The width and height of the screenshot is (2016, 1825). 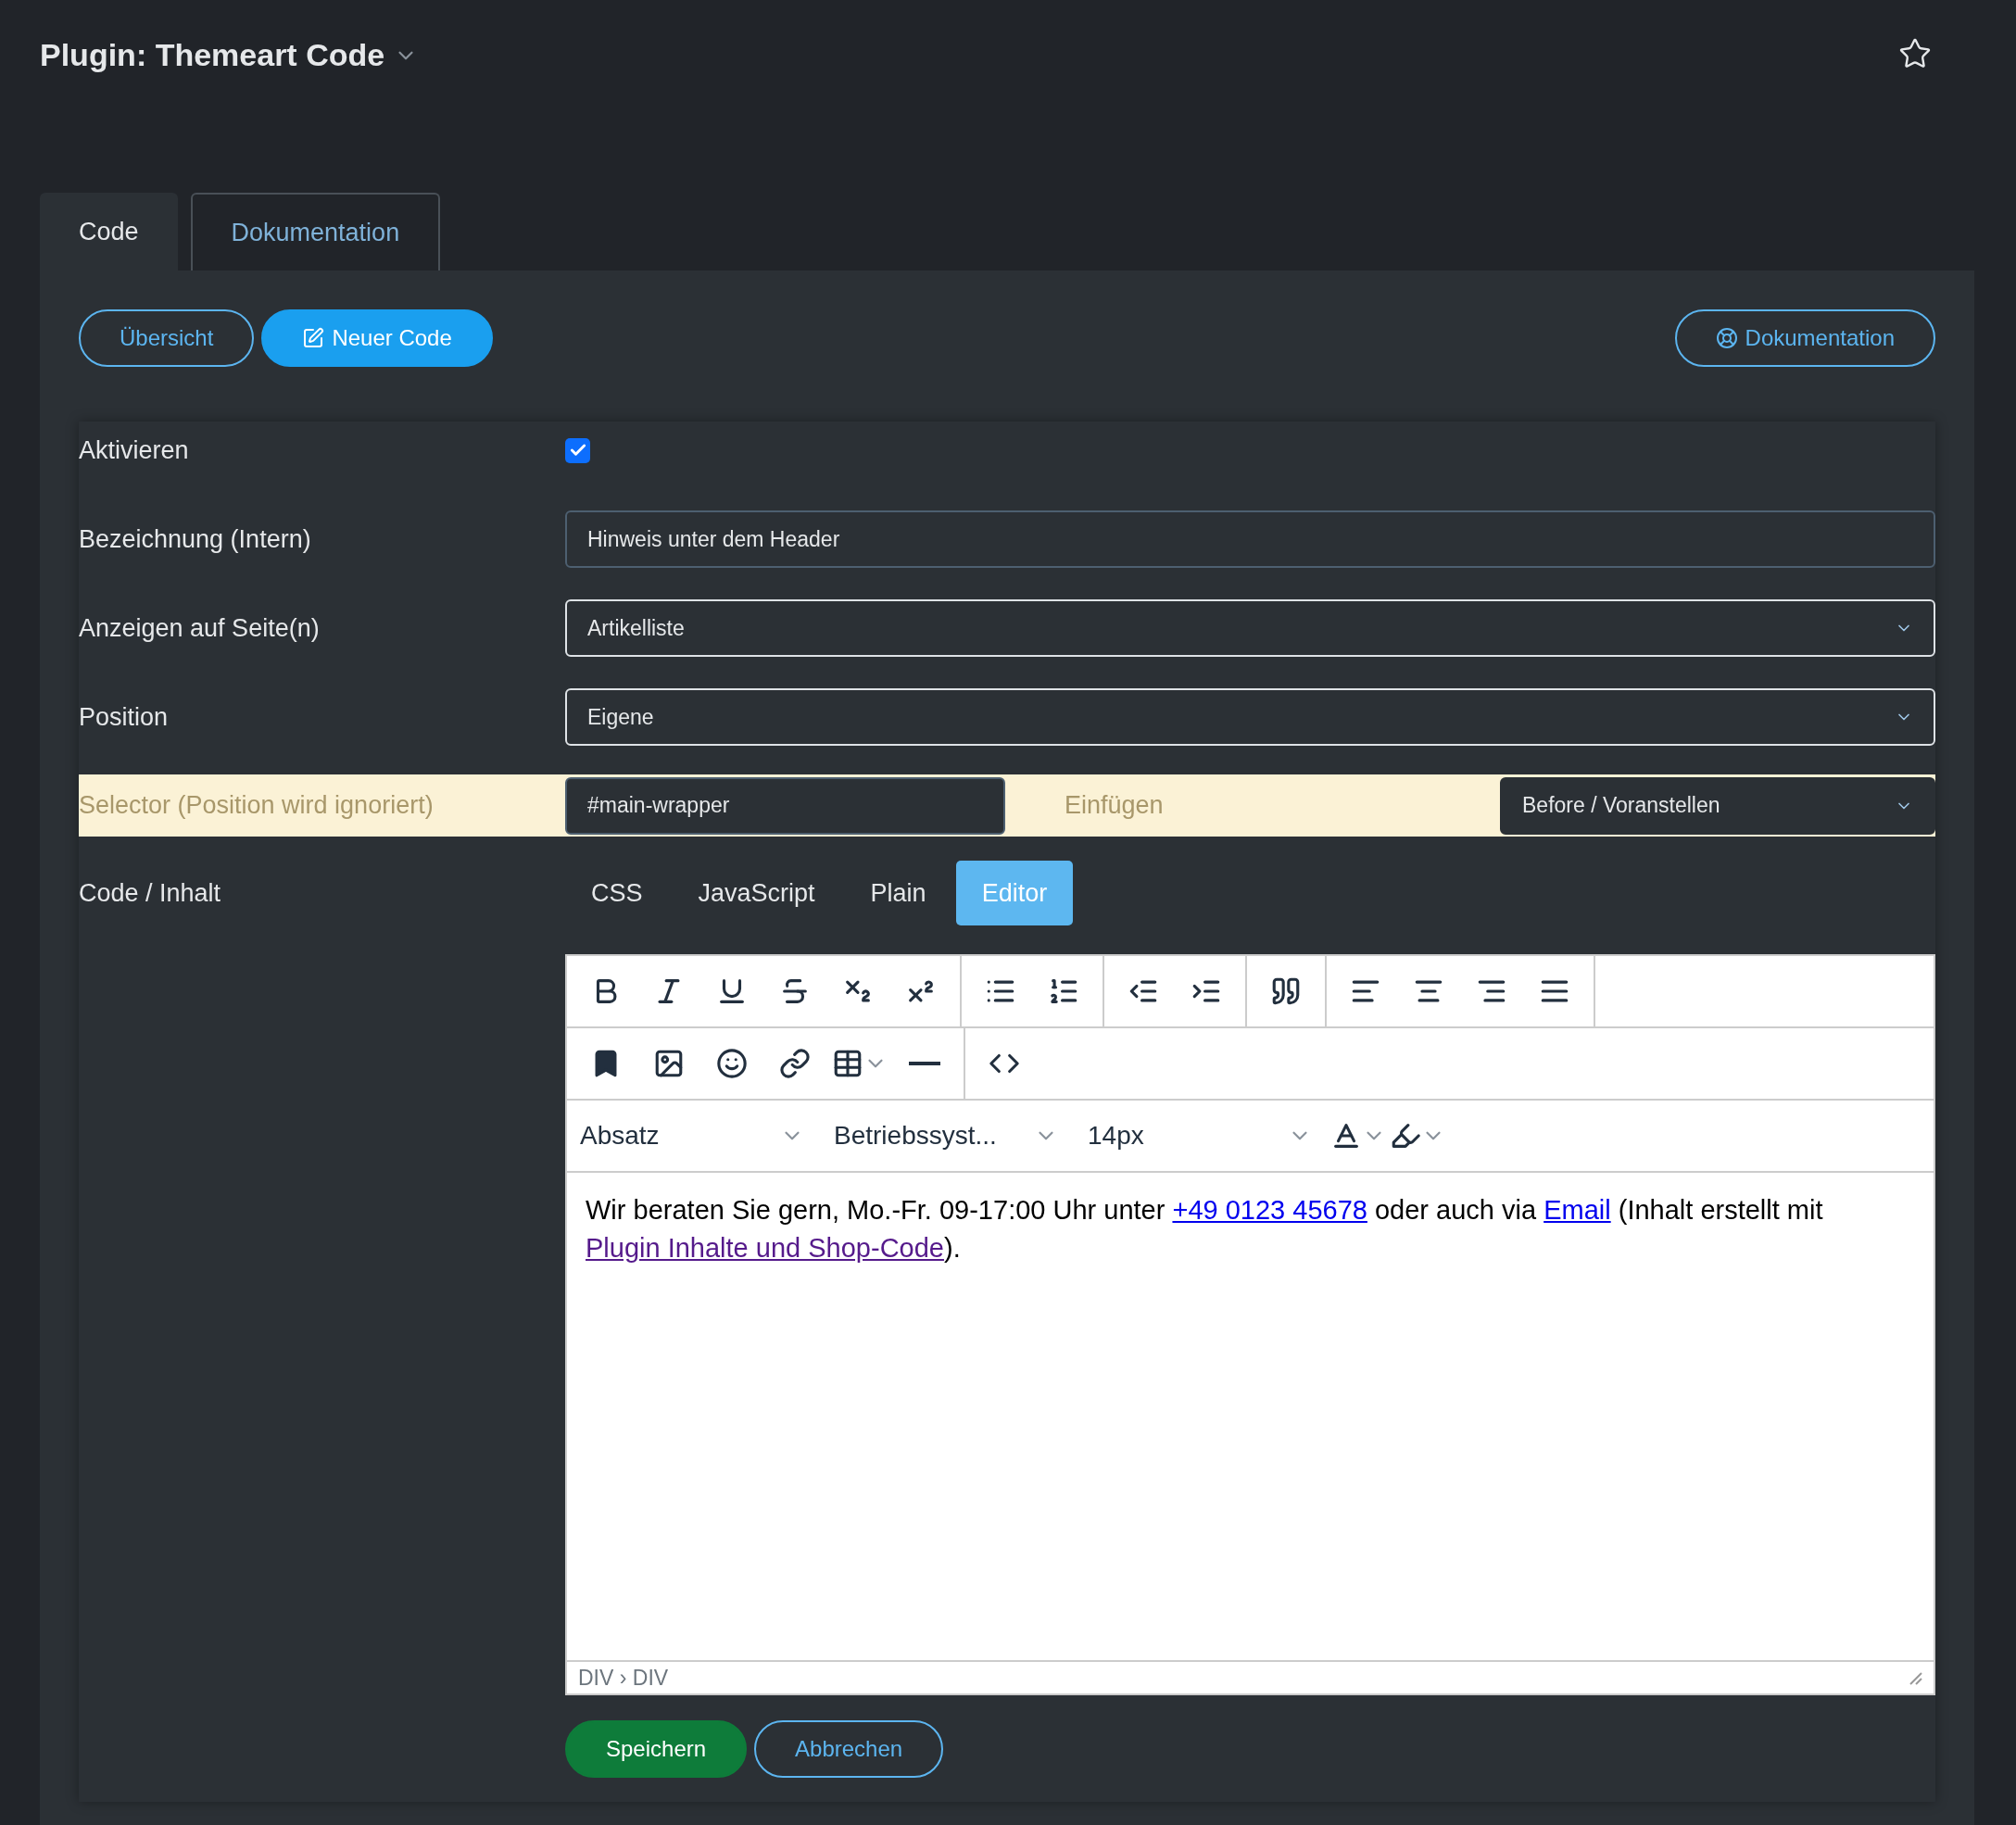 I want to click on font-size-dropdown: 14px, so click(x=1195, y=1136).